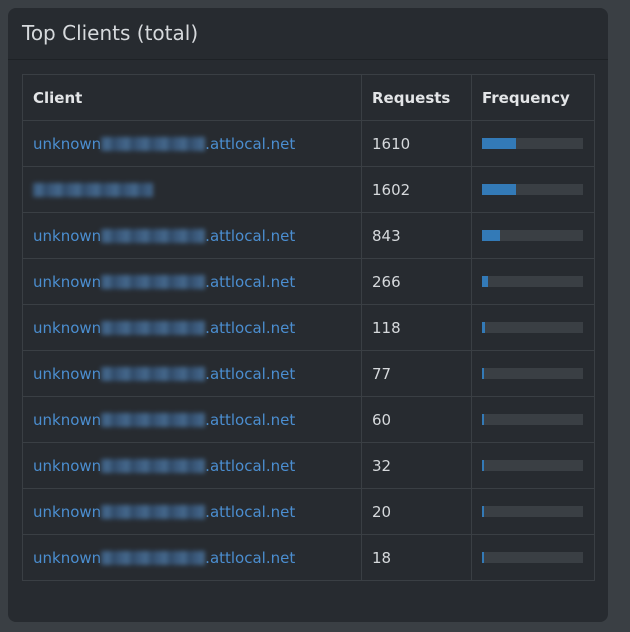 This screenshot has height=632, width=630. What do you see at coordinates (416, 557) in the screenshot?
I see `requests-cell: 18` at bounding box center [416, 557].